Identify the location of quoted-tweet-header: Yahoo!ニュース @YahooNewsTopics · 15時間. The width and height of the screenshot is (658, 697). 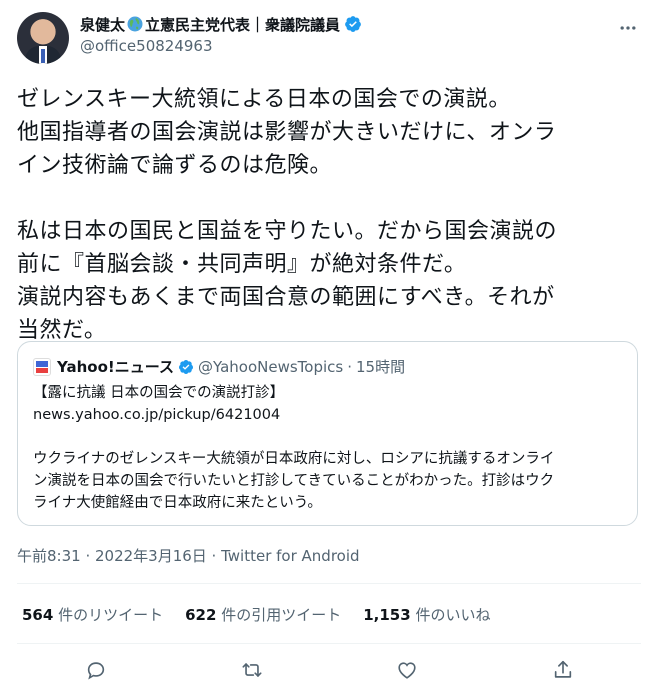
(219, 366).